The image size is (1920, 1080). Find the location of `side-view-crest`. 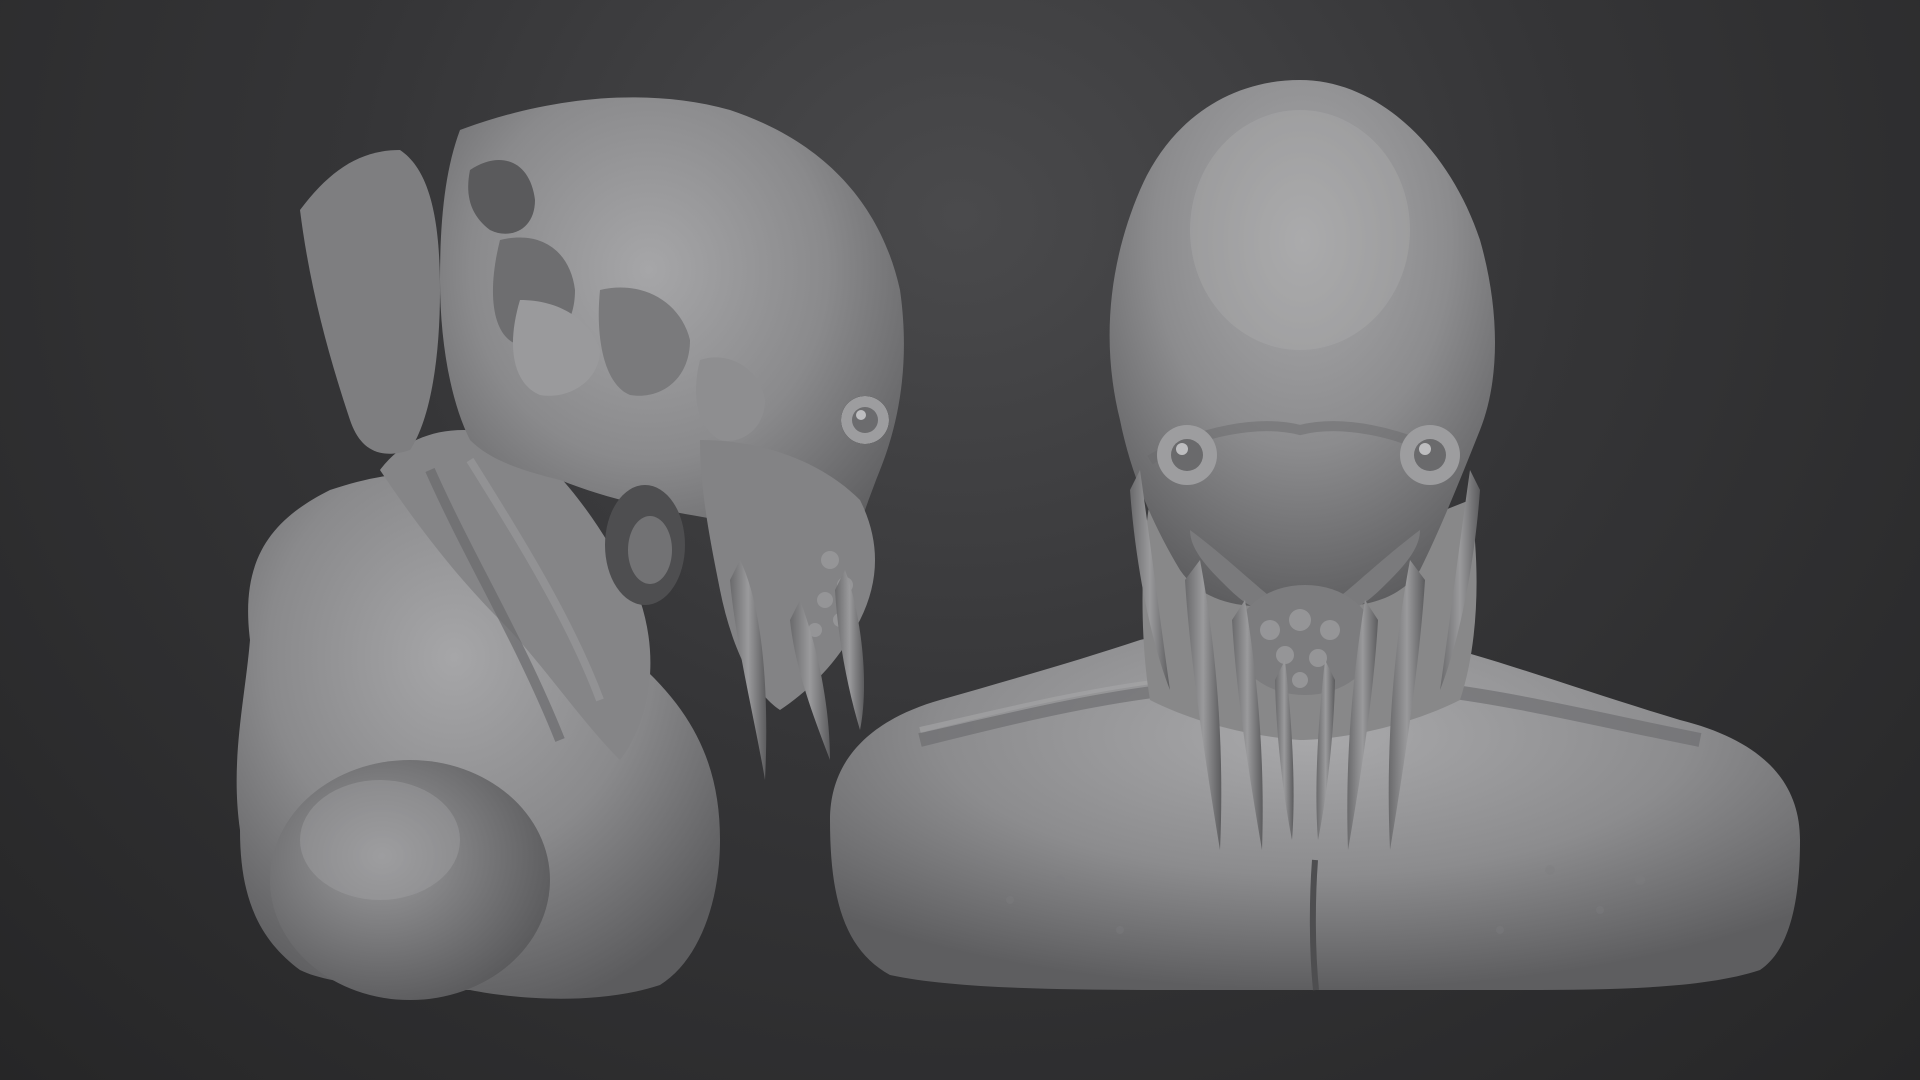

side-view-crest is located at coordinates (370, 302).